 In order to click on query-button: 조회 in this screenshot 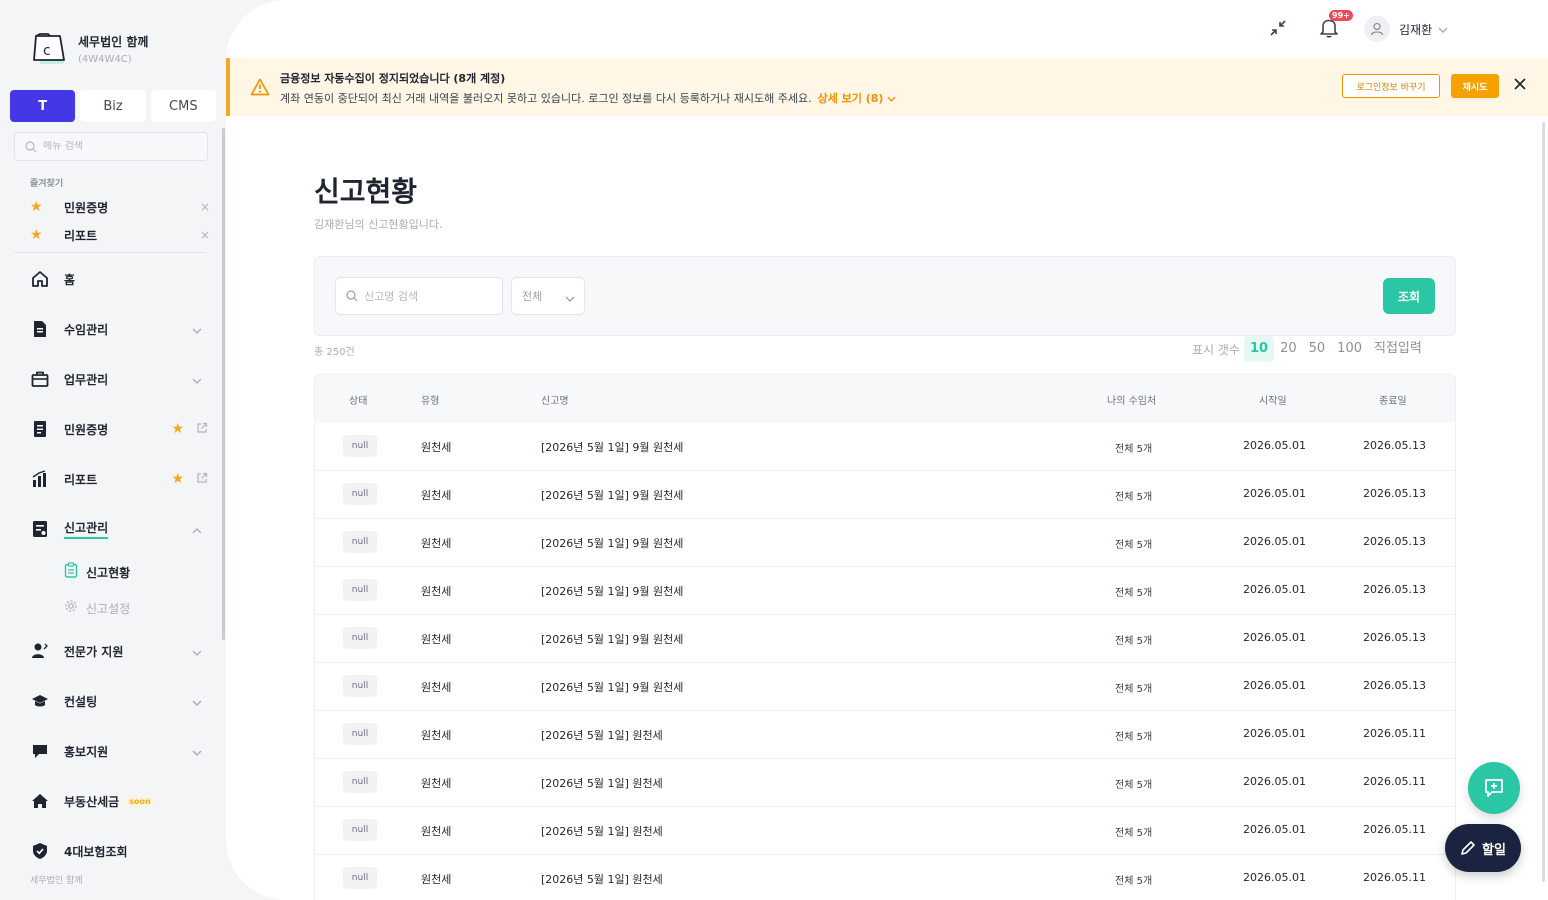, I will do `click(1409, 296)`.